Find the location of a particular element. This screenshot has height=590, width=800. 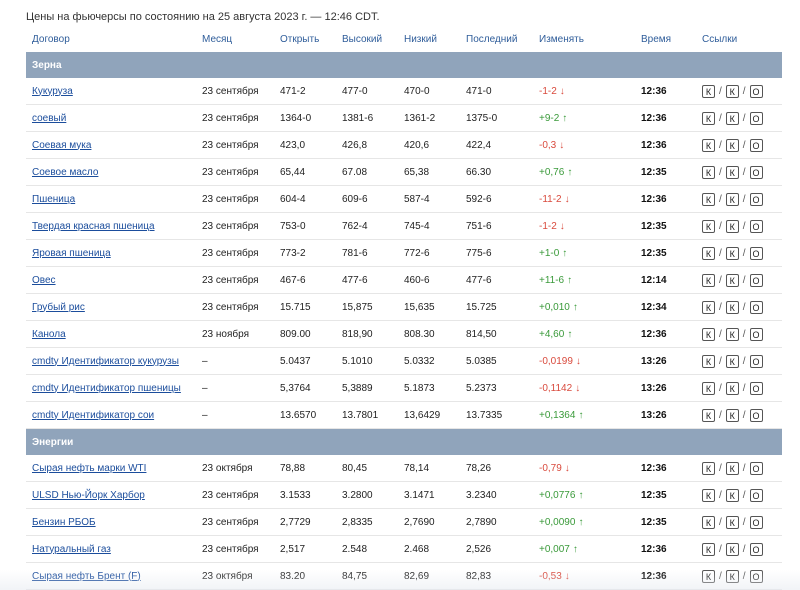

change-text: +4,60 is located at coordinates (552, 334).